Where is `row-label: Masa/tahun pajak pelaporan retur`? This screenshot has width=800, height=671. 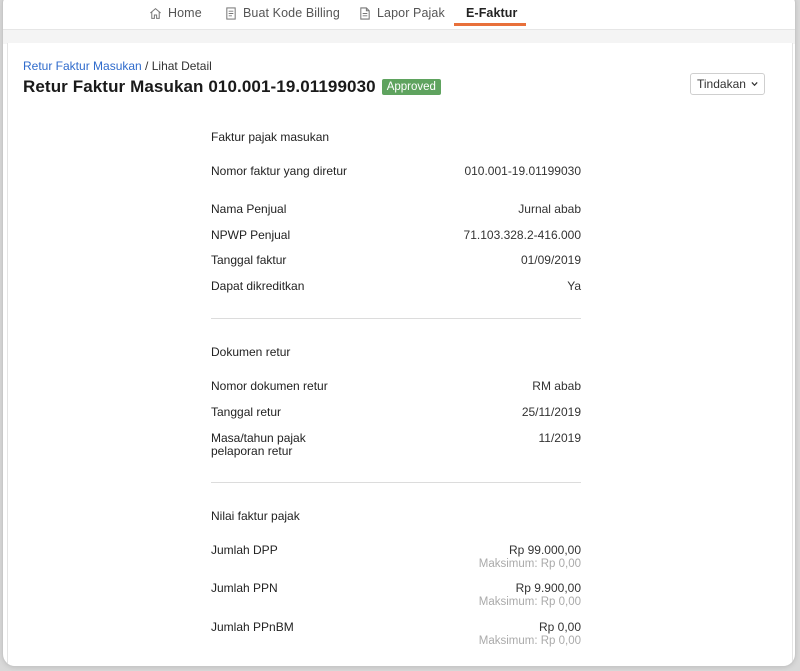 row-label: Masa/tahun pajak pelaporan retur is located at coordinates (258, 444).